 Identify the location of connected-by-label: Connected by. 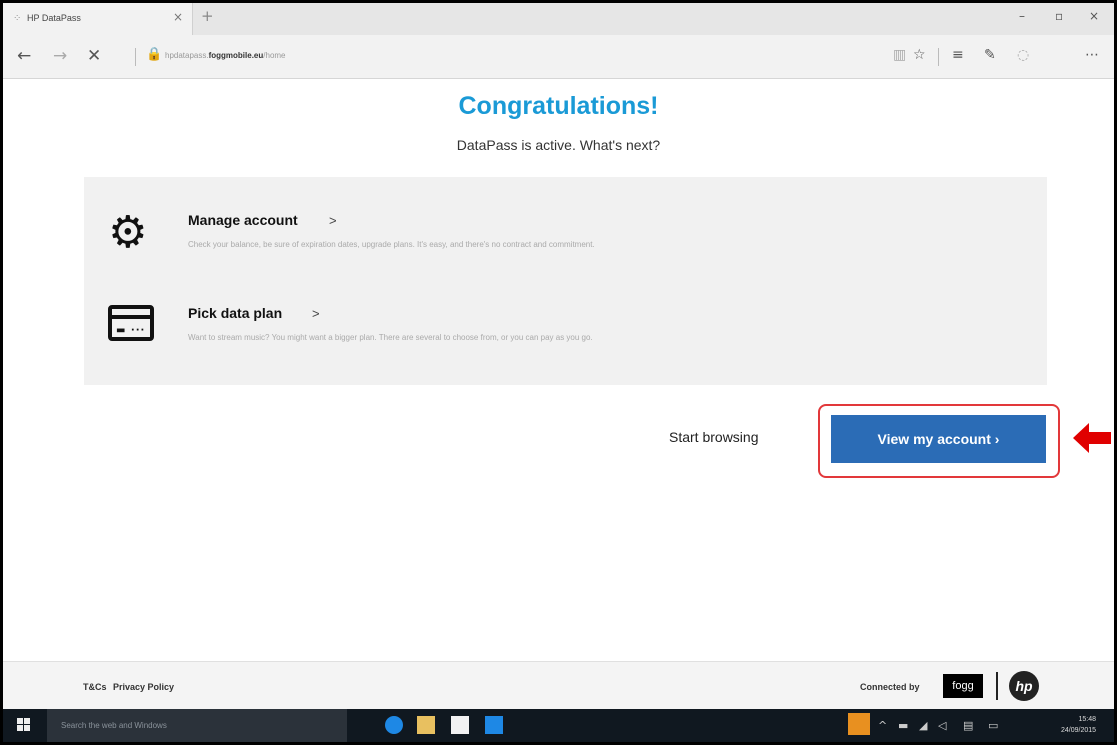
(890, 687).